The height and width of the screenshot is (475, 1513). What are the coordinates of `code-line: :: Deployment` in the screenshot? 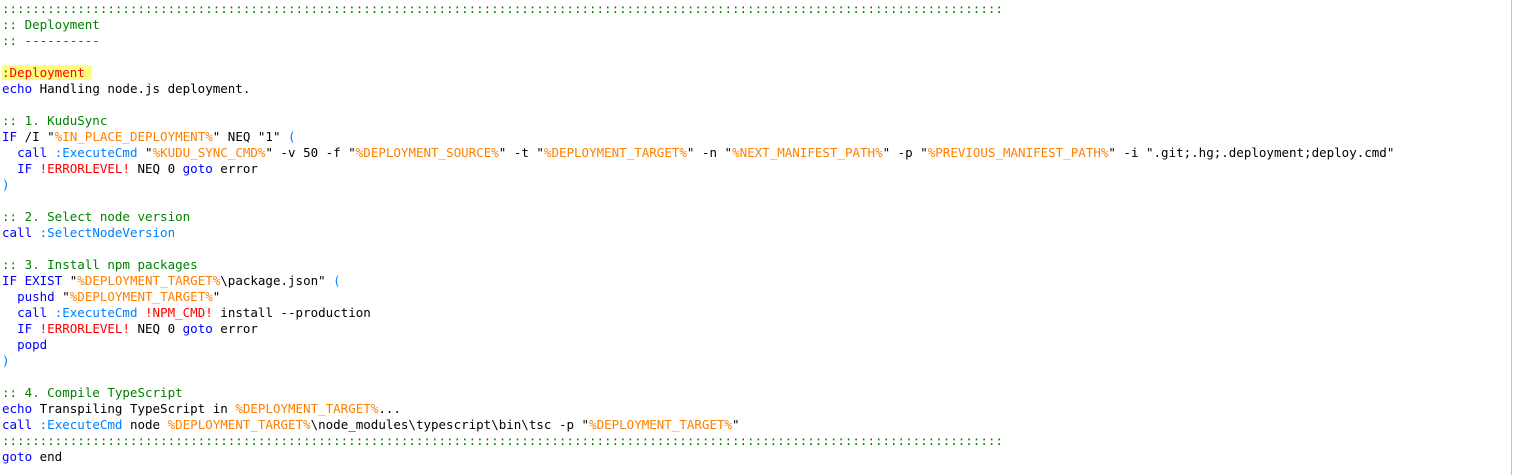 It's located at (51, 25).